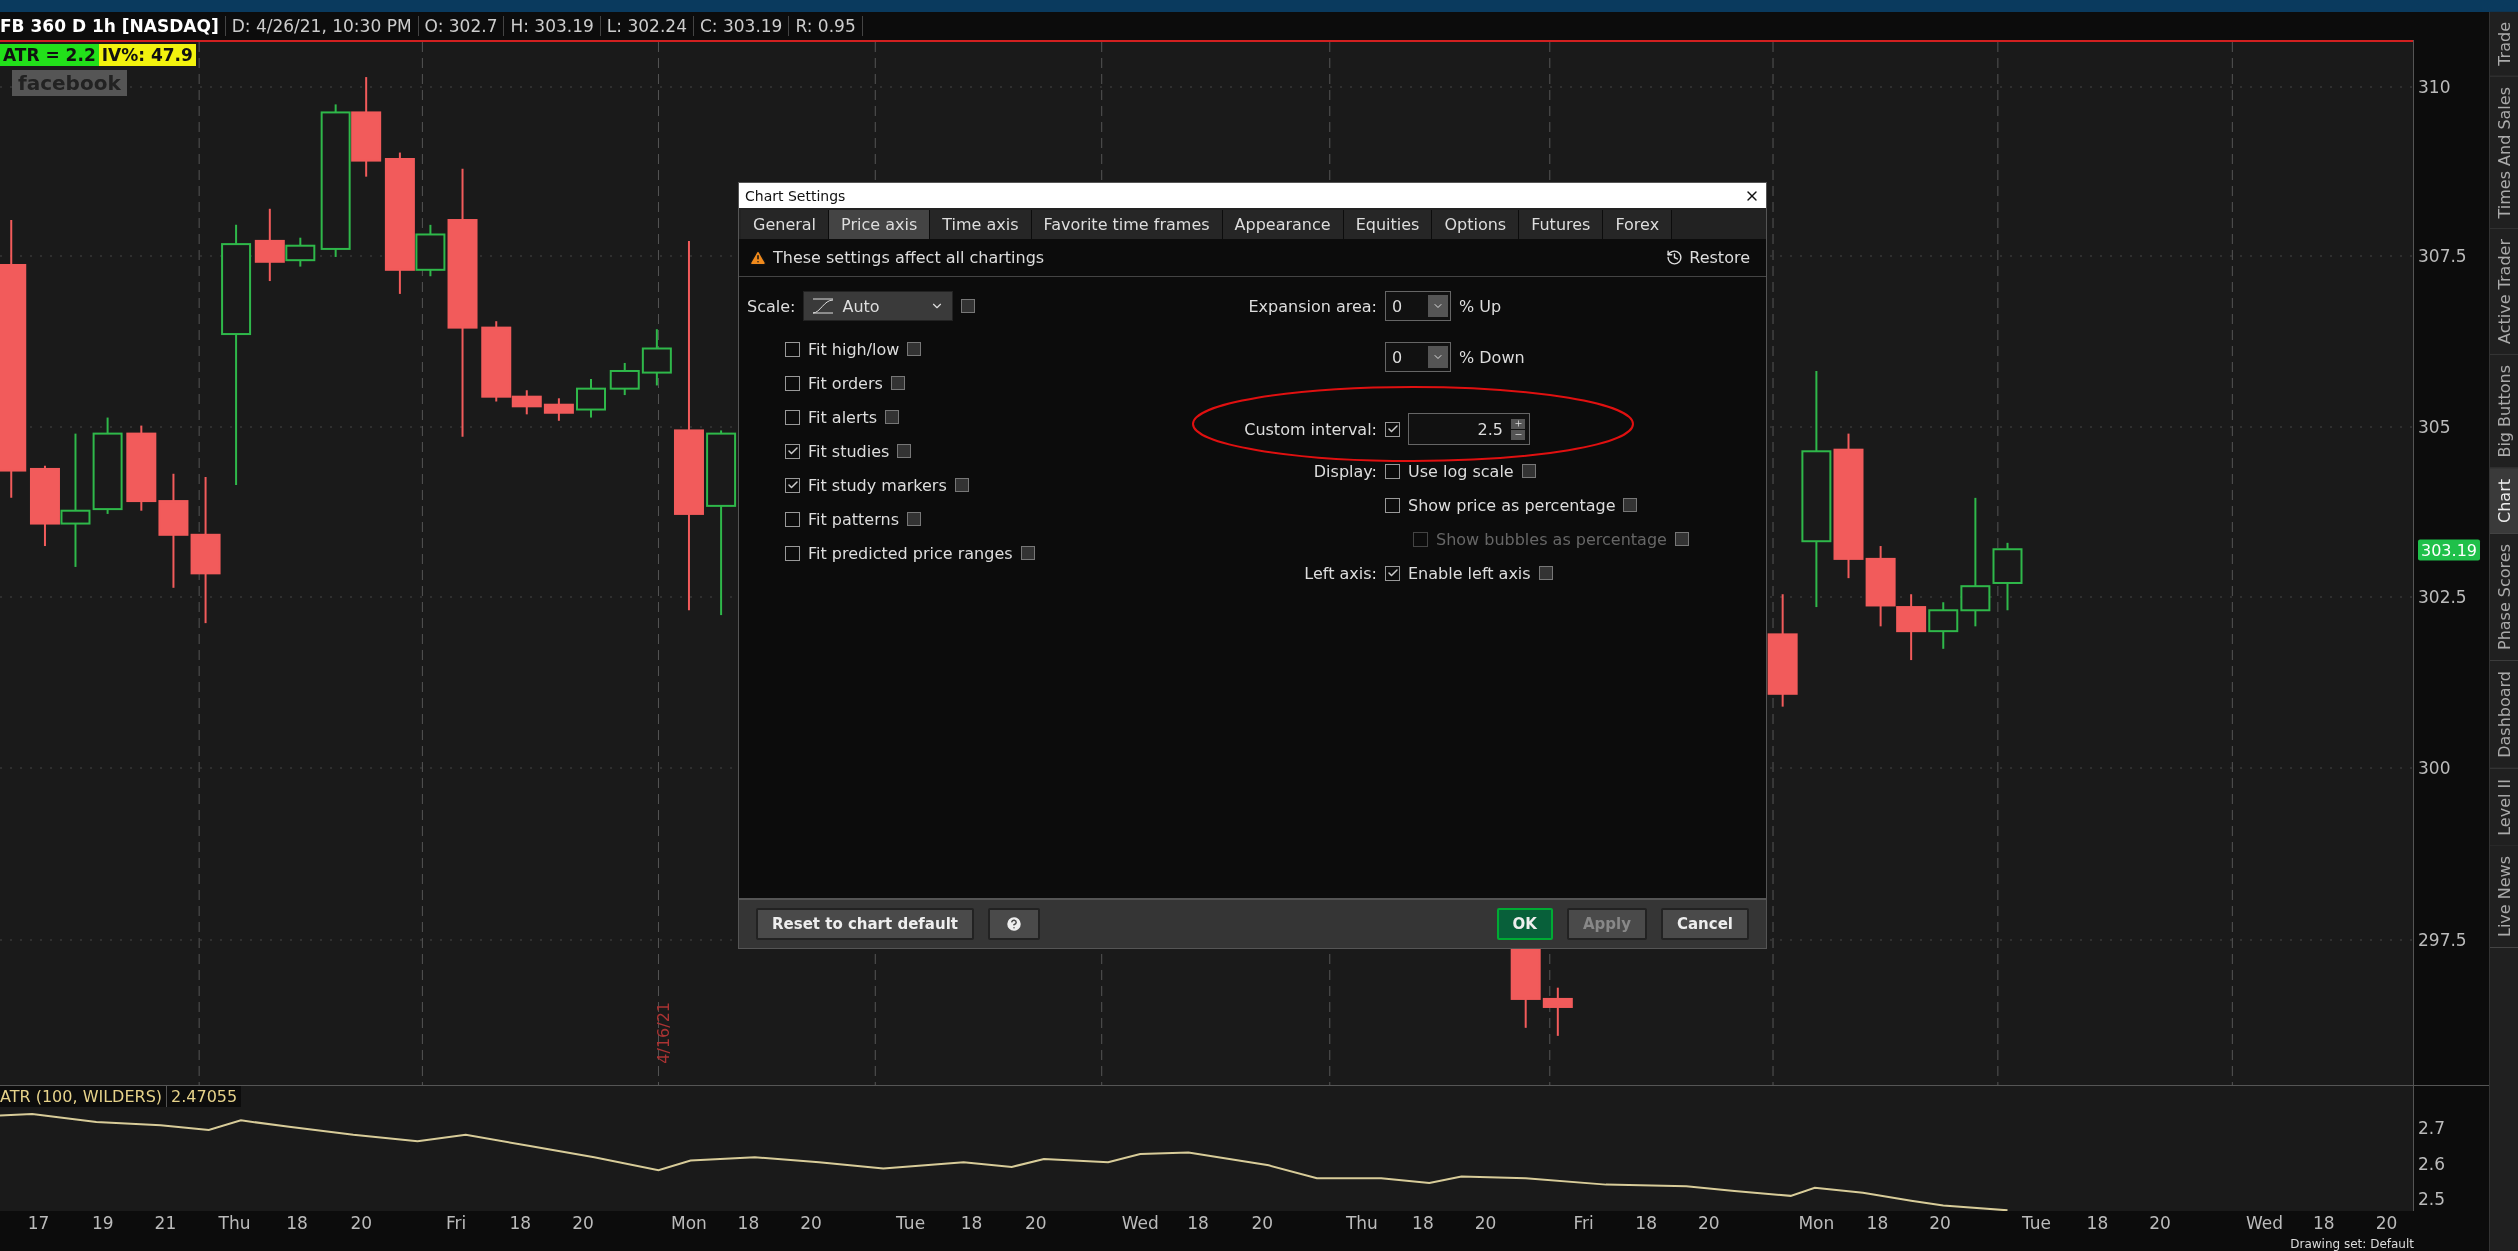 The height and width of the screenshot is (1251, 2518). Describe the element at coordinates (845, 383) in the screenshot. I see `option-label: Fit orders` at that location.